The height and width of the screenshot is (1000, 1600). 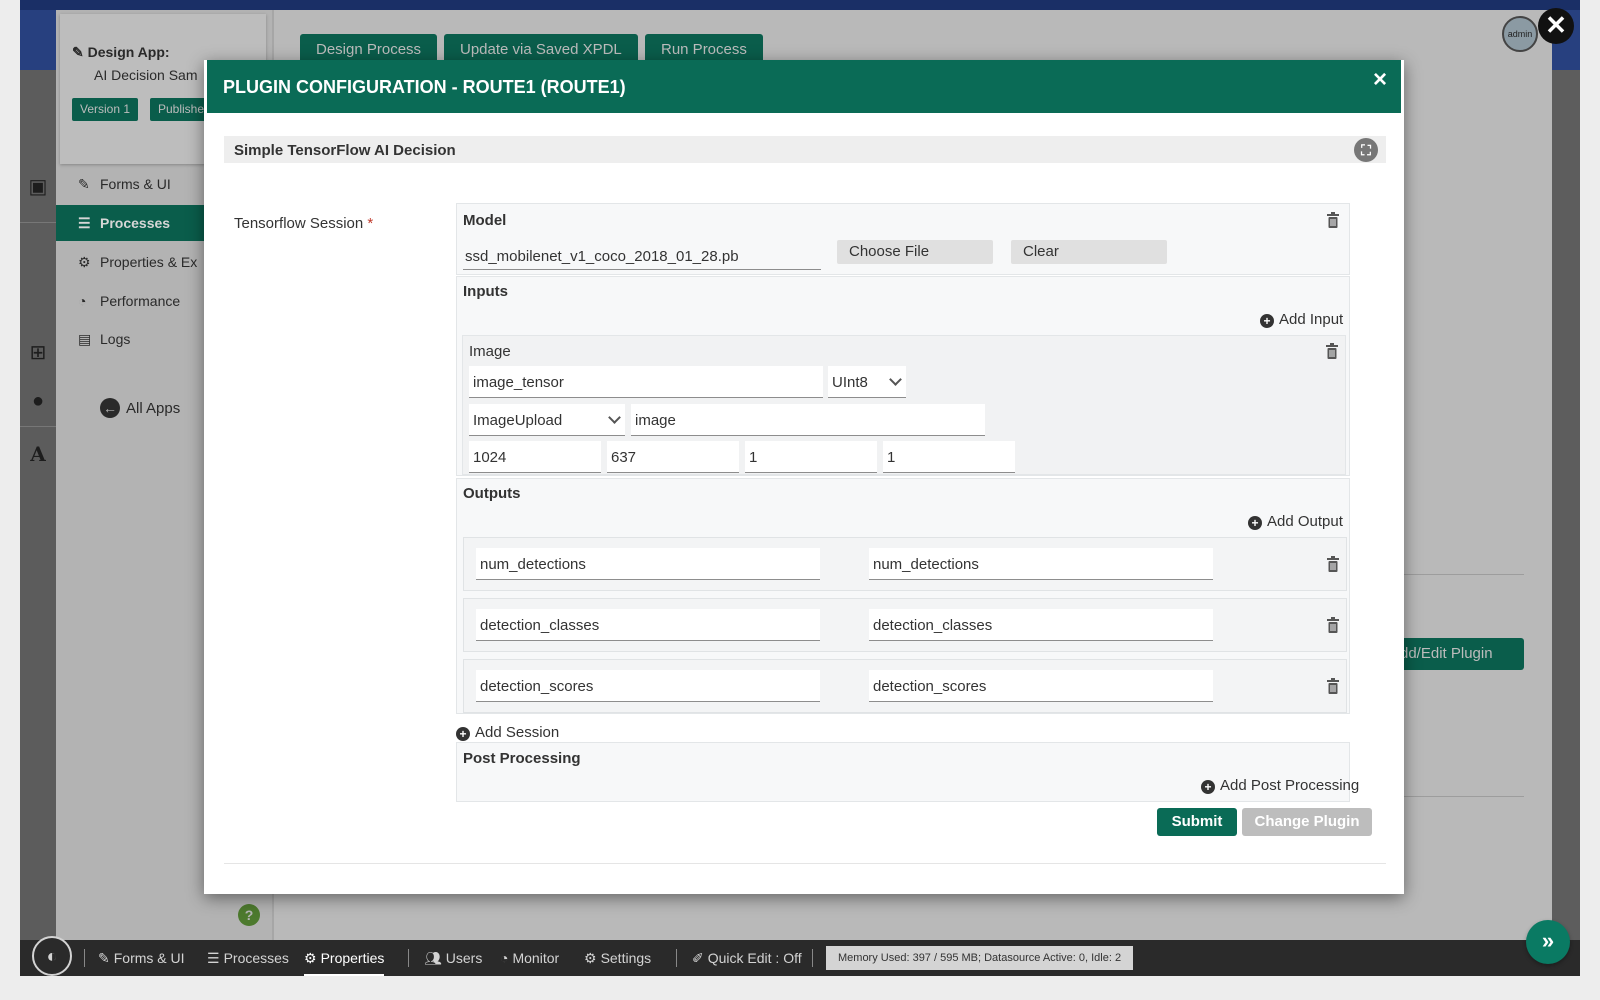 What do you see at coordinates (915, 252) in the screenshot?
I see `choose-file-button: Choose File` at bounding box center [915, 252].